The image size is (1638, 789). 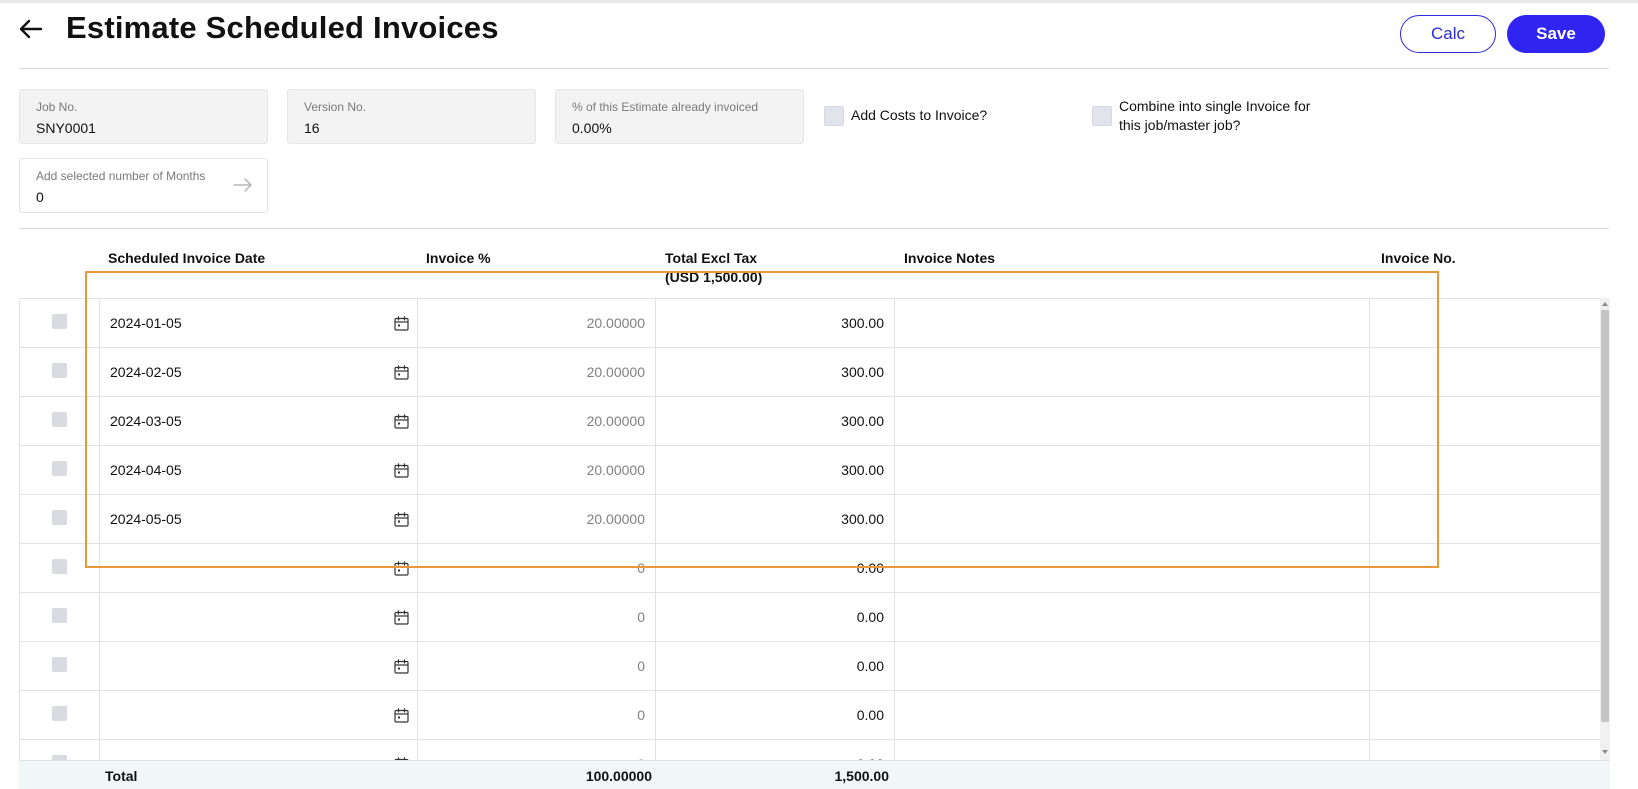 What do you see at coordinates (259, 470) in the screenshot?
I see `scheduled-date-cell: 2024-04-05` at bounding box center [259, 470].